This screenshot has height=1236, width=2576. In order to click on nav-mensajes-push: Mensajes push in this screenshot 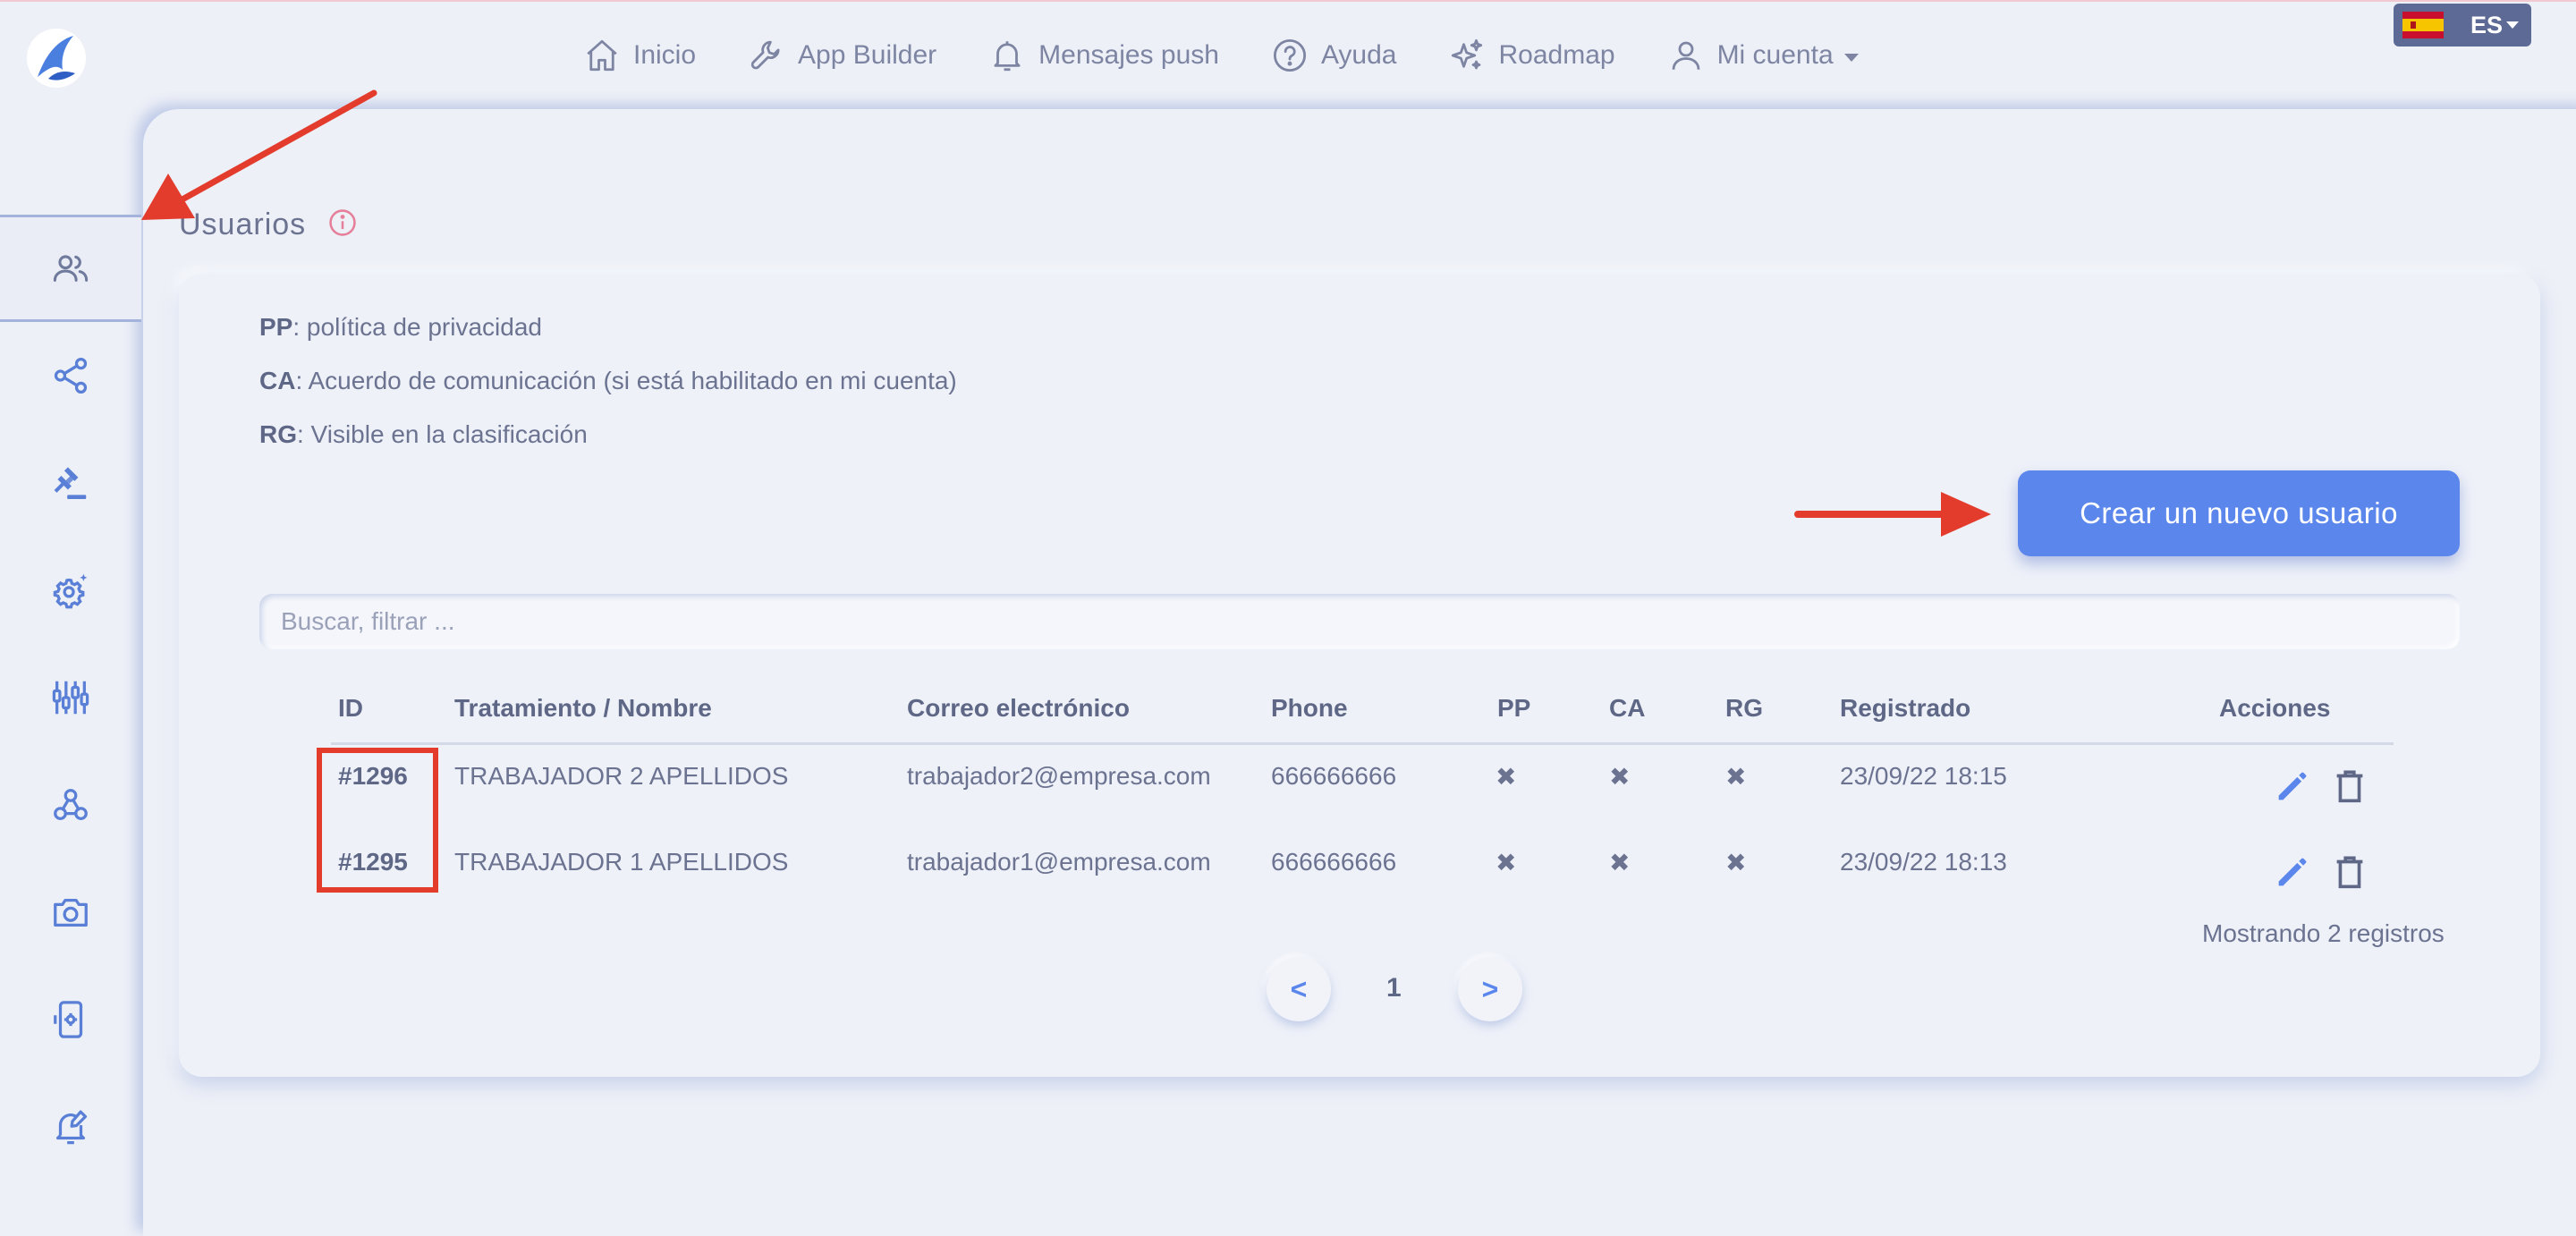, I will do `click(1103, 55)`.